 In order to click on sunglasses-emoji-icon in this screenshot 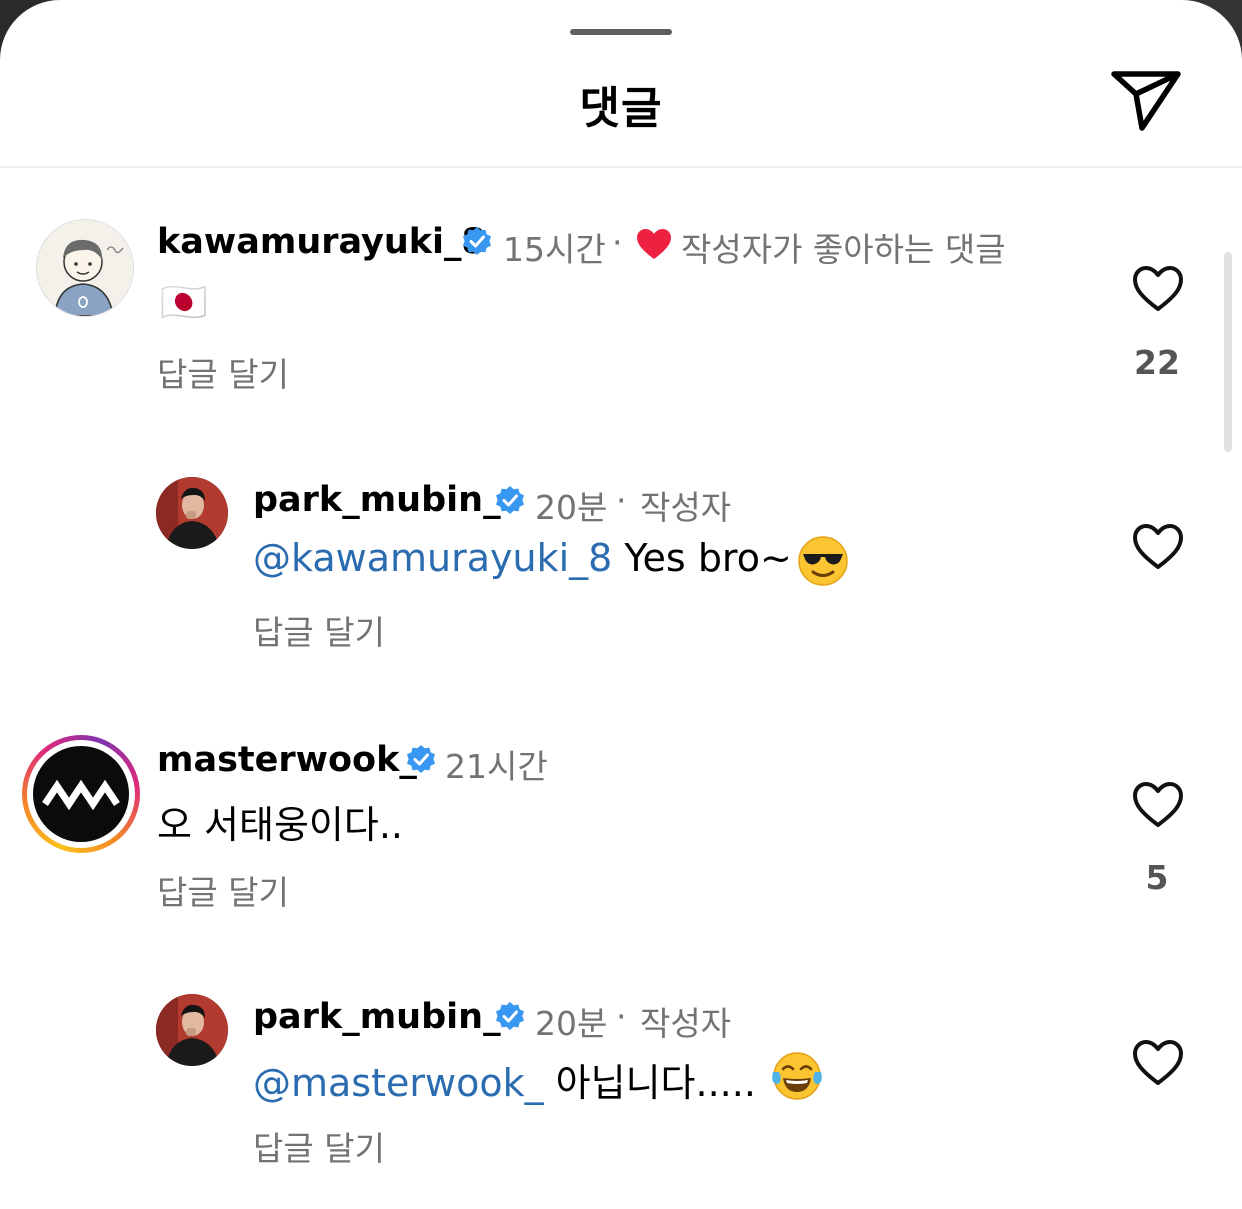, I will do `click(823, 561)`.